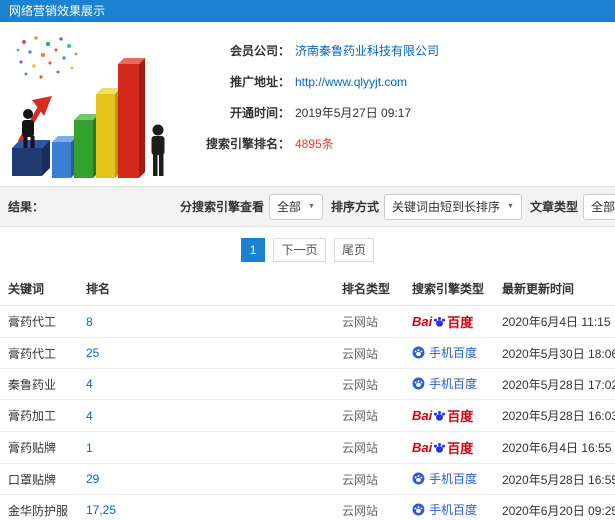  Describe the element at coordinates (92, 106) in the screenshot. I see `chart-illustration` at that location.